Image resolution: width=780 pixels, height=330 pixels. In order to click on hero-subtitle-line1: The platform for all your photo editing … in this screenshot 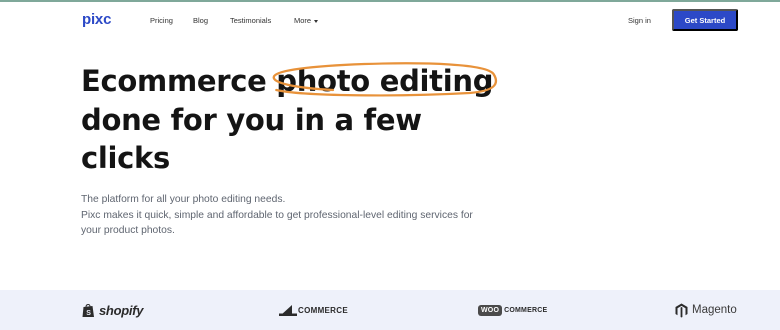, I will do `click(183, 199)`.